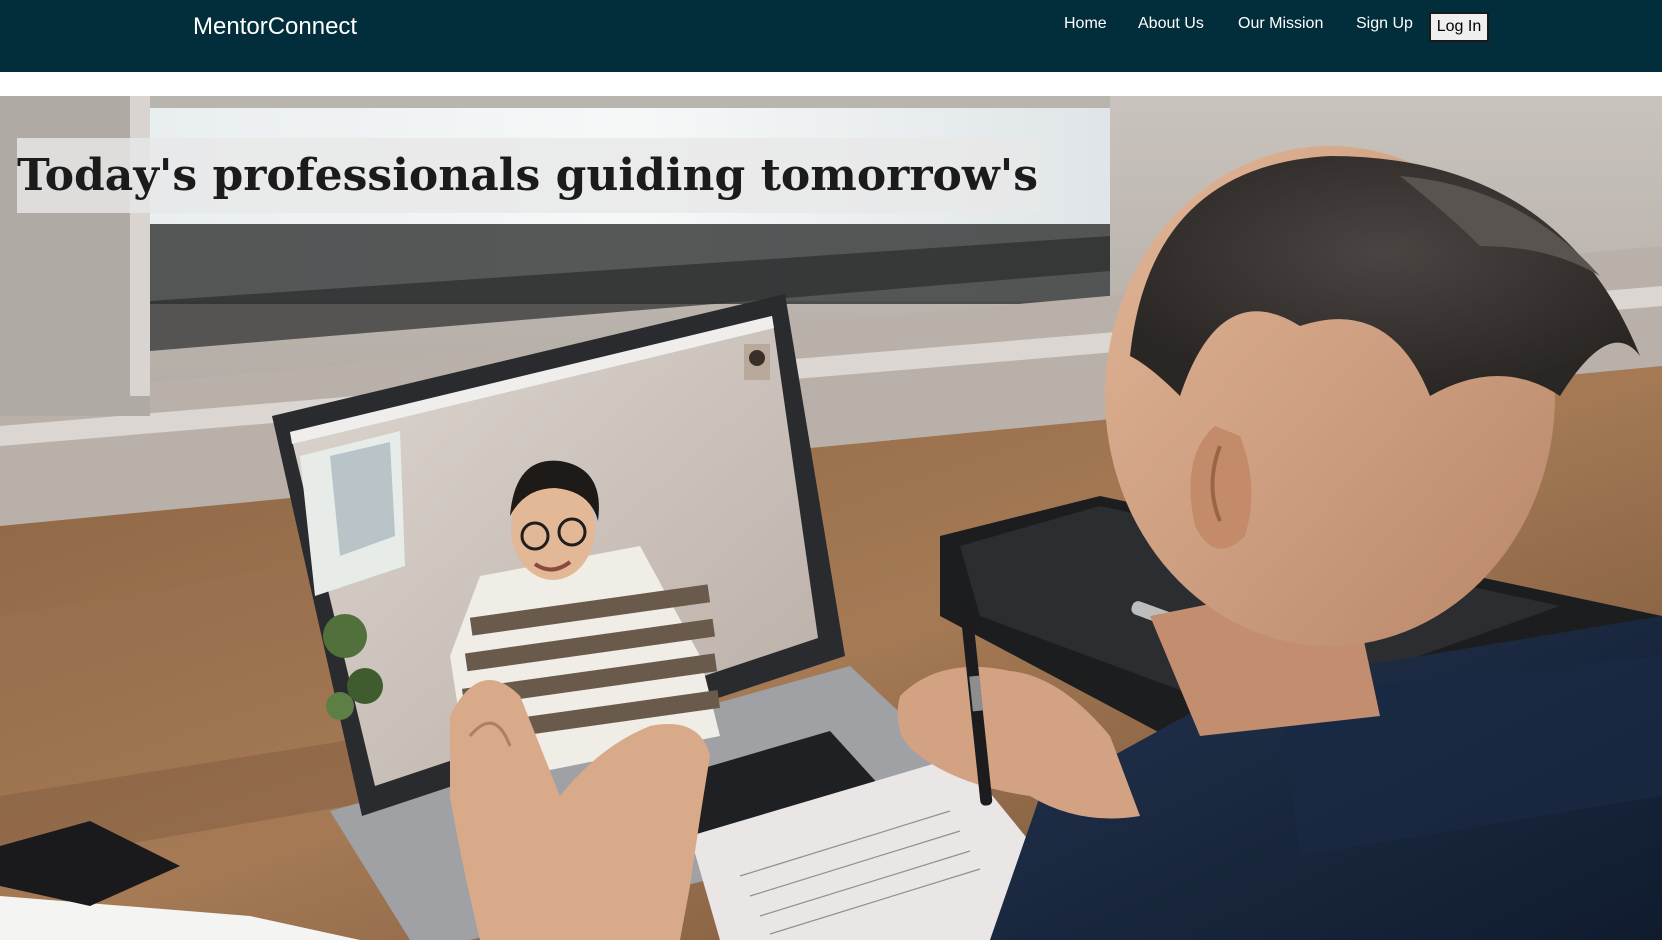 The image size is (1662, 940). Describe the element at coordinates (275, 27) in the screenshot. I see `brand-logo: MentorConnect` at that location.